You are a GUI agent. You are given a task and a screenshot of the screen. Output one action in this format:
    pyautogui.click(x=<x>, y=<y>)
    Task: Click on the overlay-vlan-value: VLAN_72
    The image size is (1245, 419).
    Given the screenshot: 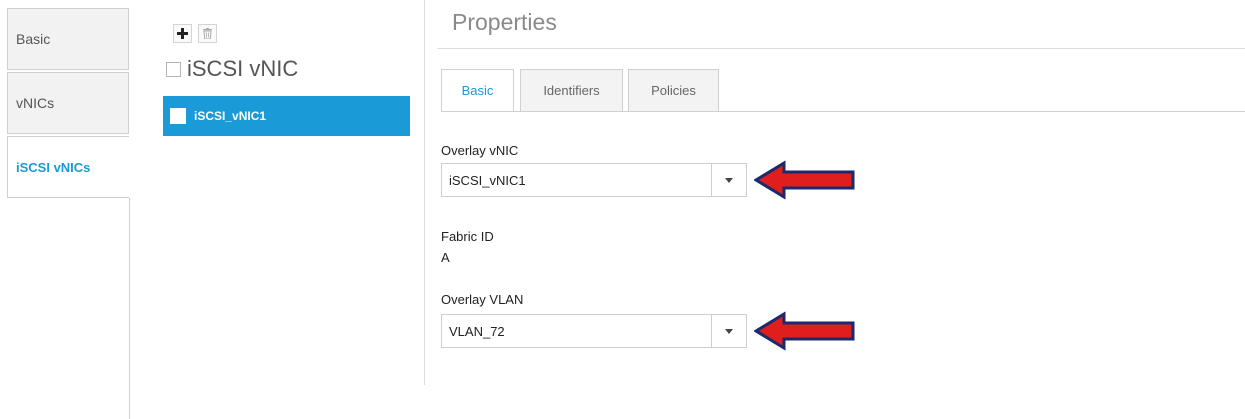 What is the action you would take?
    pyautogui.click(x=477, y=331)
    